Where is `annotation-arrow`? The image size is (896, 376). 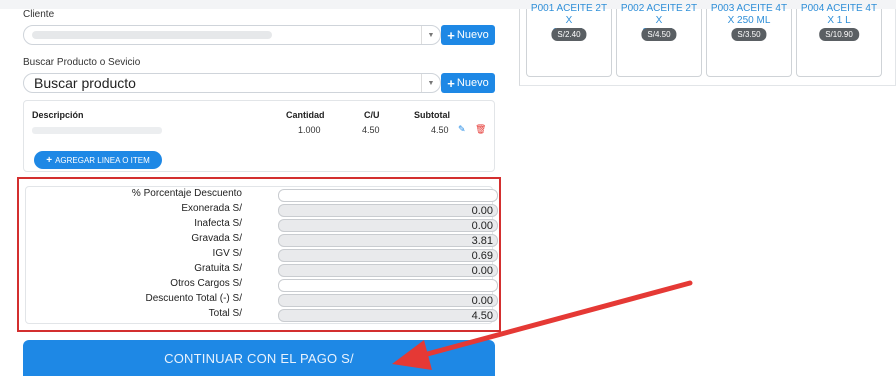 annotation-arrow is located at coordinates (542, 325).